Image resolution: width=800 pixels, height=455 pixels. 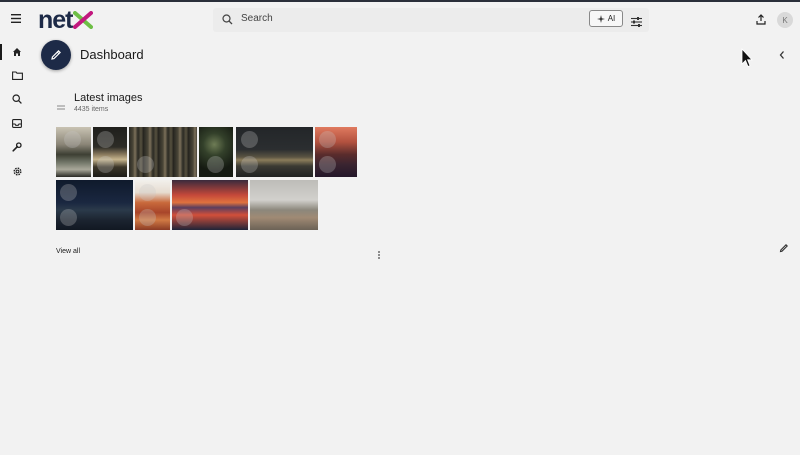 I want to click on sidebar, so click(x=17, y=120).